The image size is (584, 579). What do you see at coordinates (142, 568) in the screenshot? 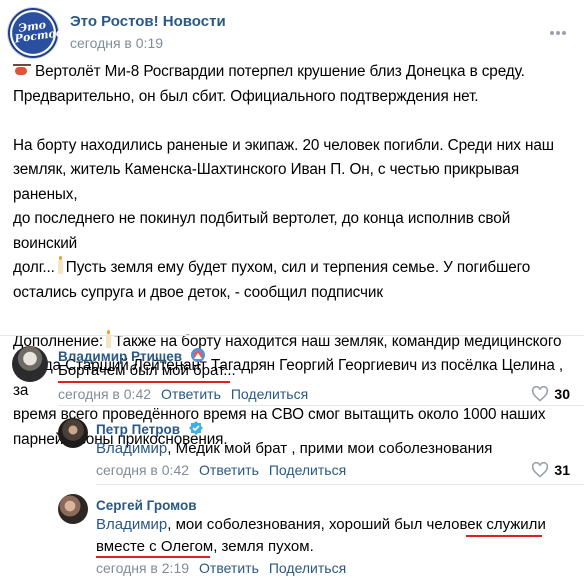
I see `comment-time: сегодня в 2:19` at bounding box center [142, 568].